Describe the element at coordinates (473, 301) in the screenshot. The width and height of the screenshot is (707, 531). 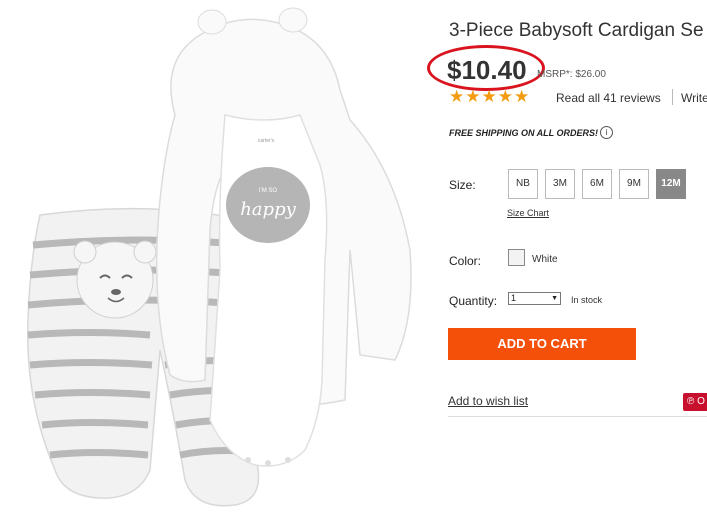
I see `quantity-label: Quantity:` at that location.